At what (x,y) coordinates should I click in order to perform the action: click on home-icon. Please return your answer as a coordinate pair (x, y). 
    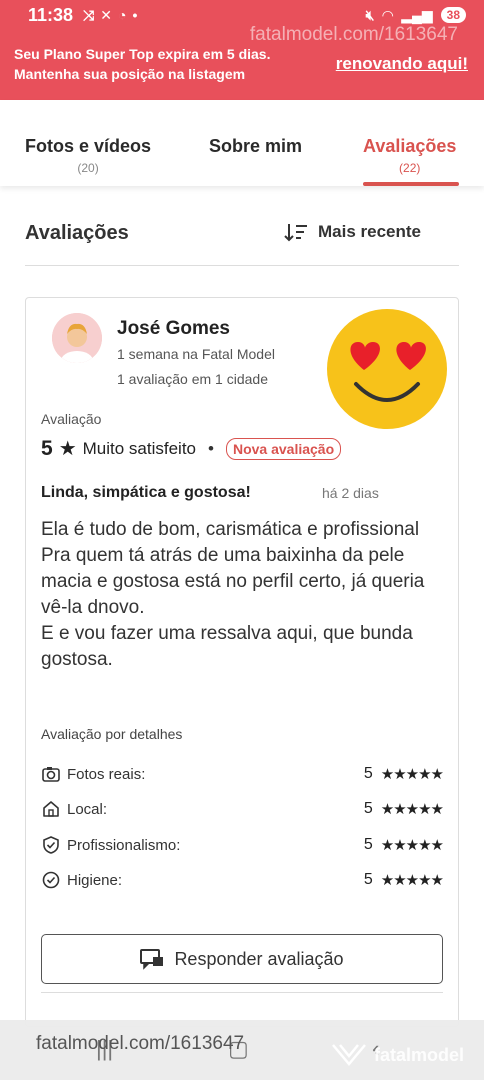
    Looking at the image, I should click on (51, 809).